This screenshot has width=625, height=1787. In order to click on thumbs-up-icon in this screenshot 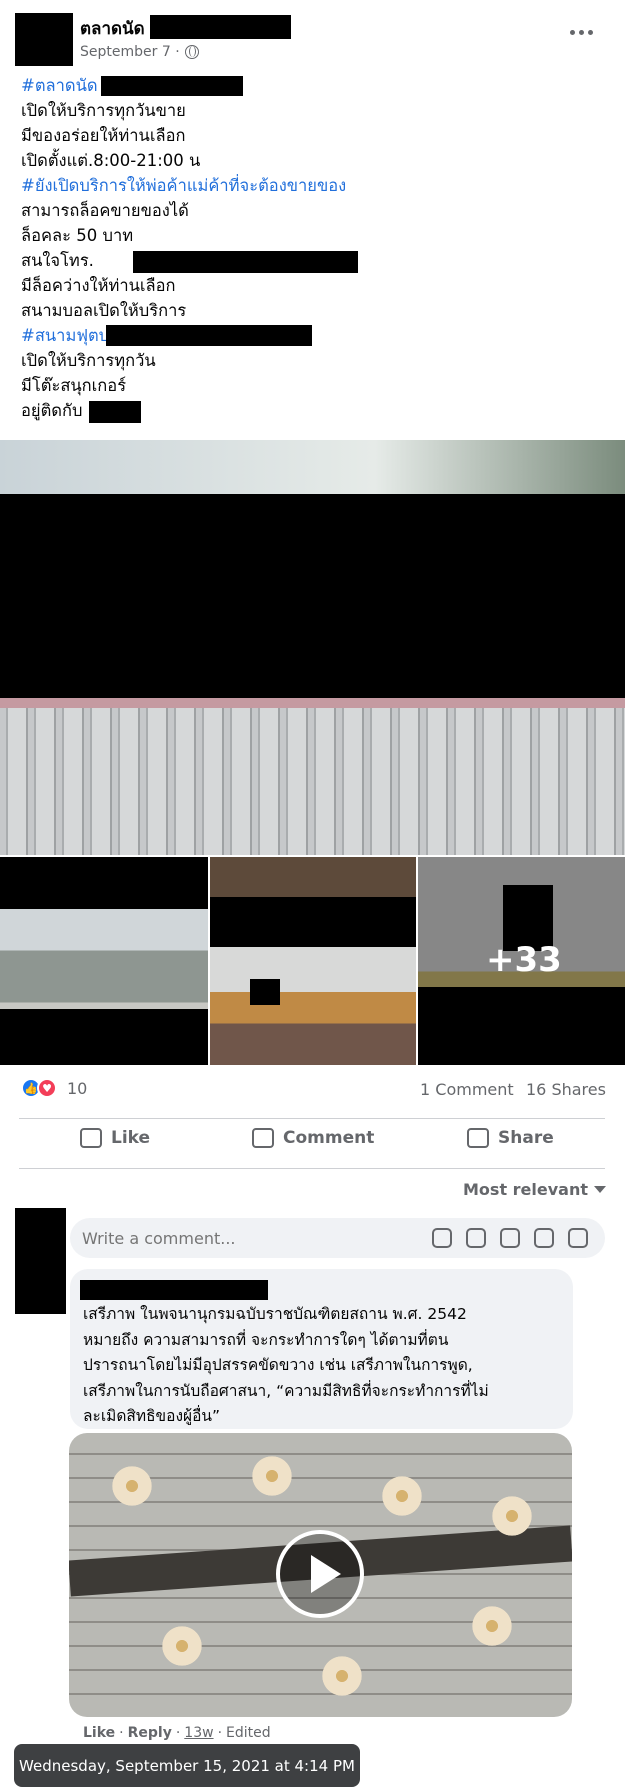, I will do `click(91, 1138)`.